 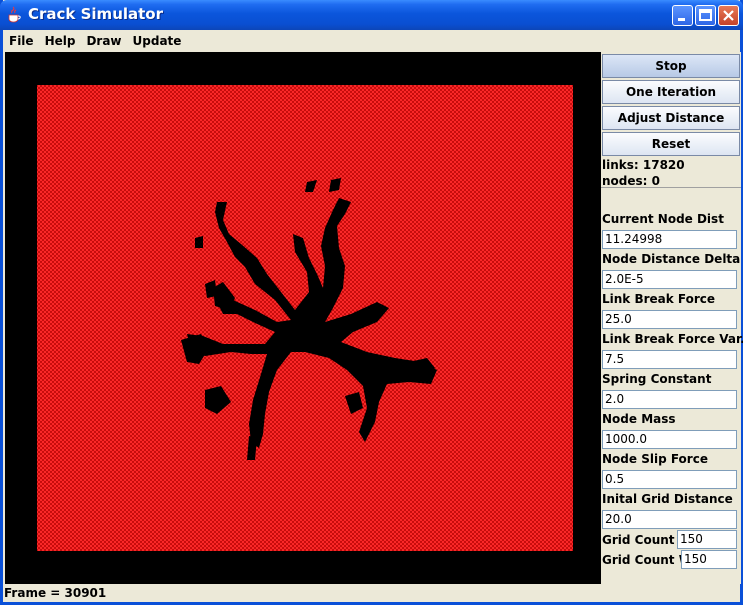 I want to click on frame-counter: Frame = 30901, so click(x=55, y=593).